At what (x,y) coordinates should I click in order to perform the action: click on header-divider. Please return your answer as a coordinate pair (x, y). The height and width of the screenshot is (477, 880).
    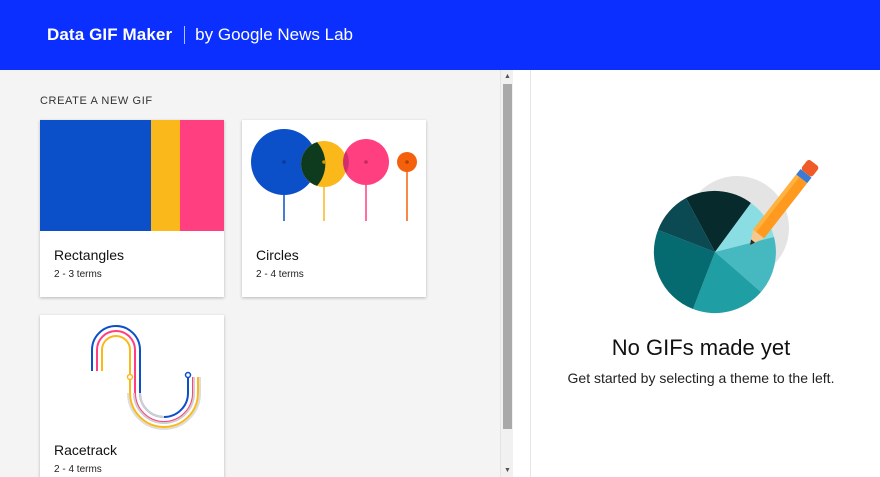
    Looking at the image, I should click on (185, 35).